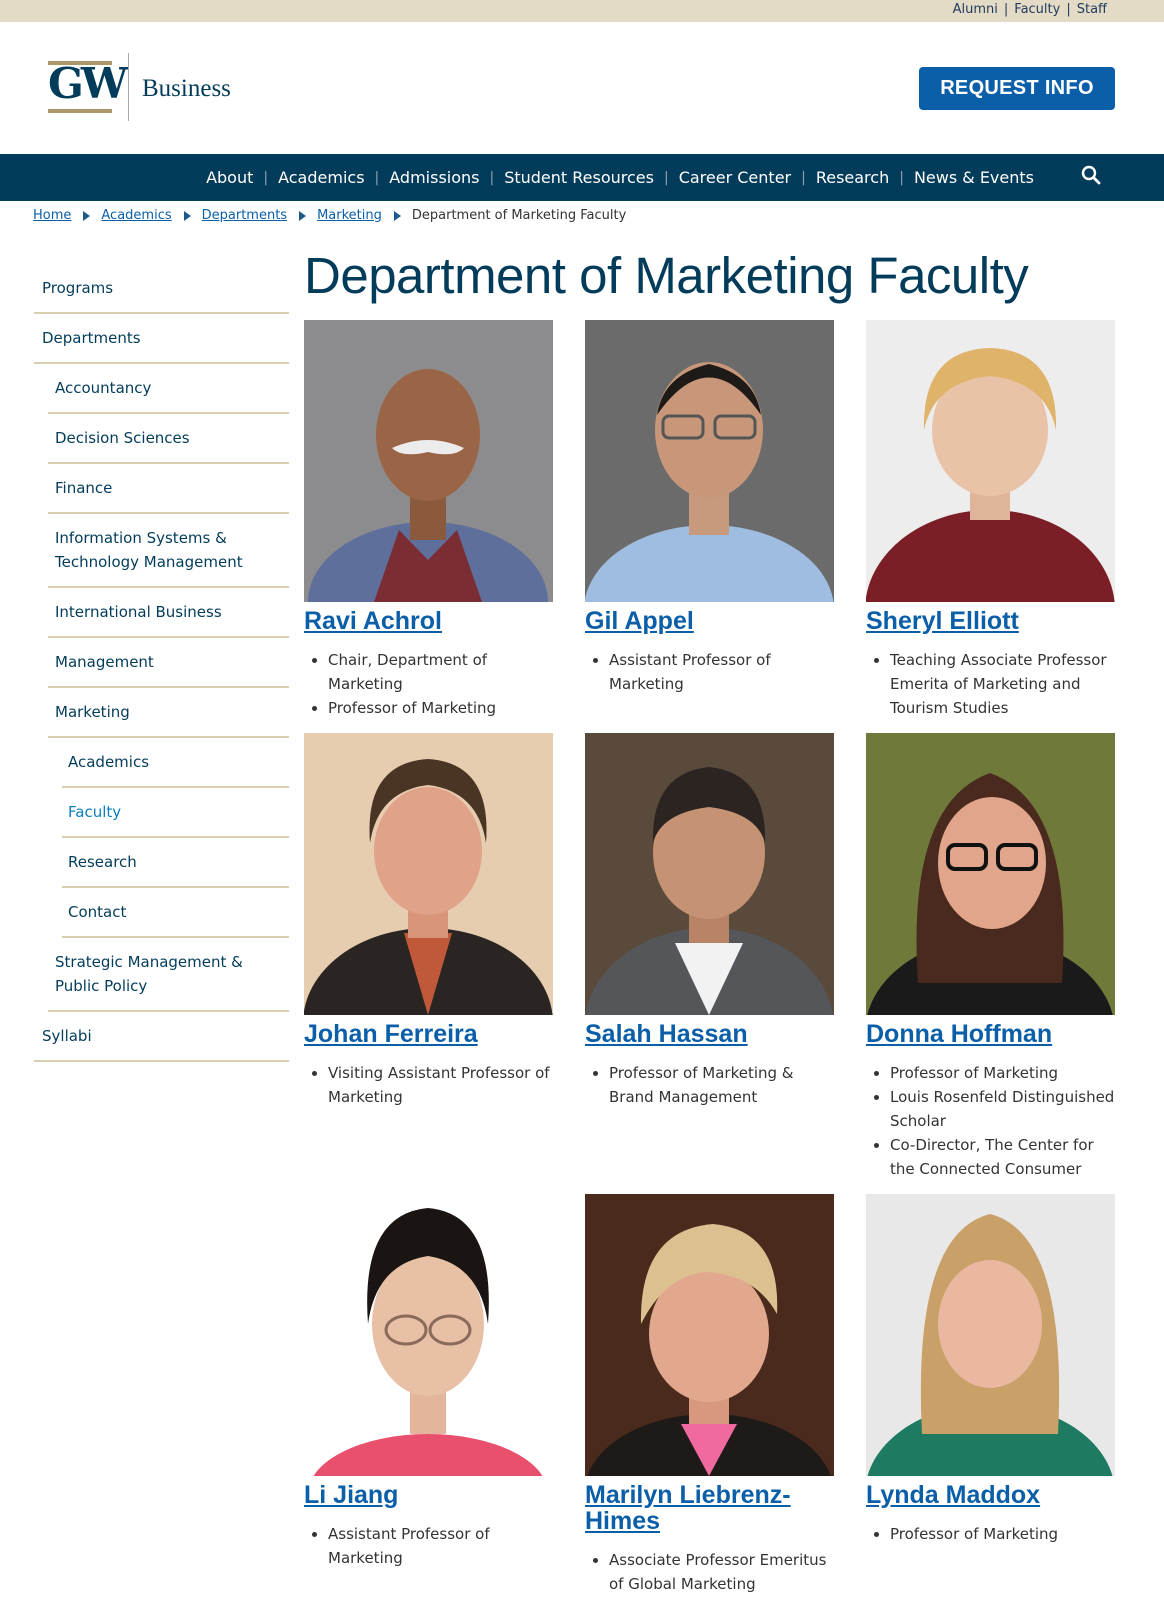 The height and width of the screenshot is (1600, 1164). Describe the element at coordinates (168, 389) in the screenshot. I see `sidebar-item-accountancy: Accountancy` at that location.